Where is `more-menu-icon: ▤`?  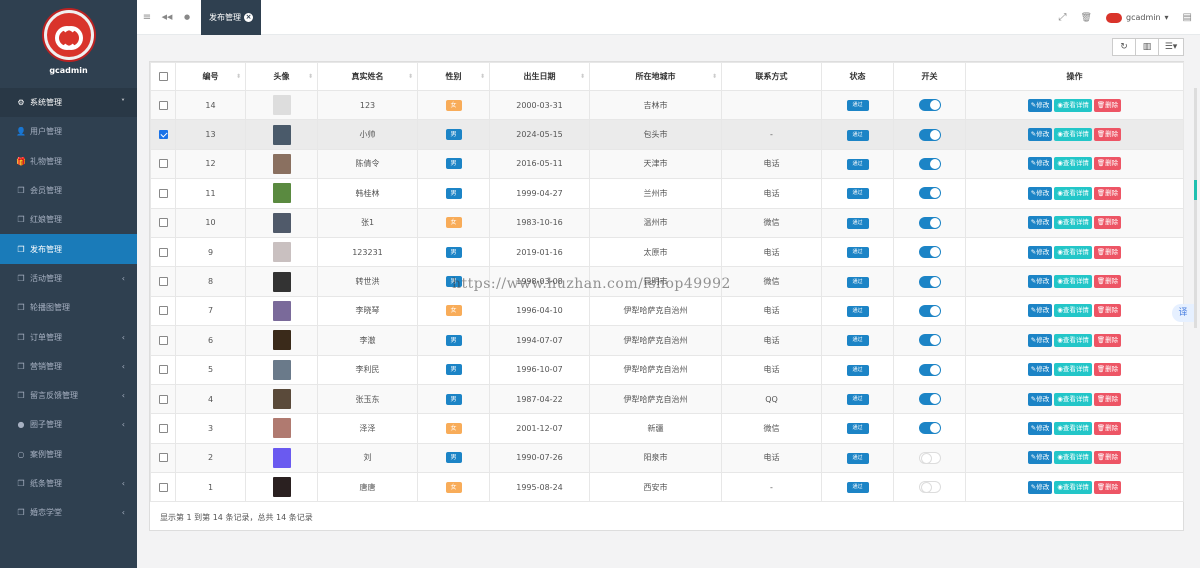 more-menu-icon: ▤ is located at coordinates (1187, 17).